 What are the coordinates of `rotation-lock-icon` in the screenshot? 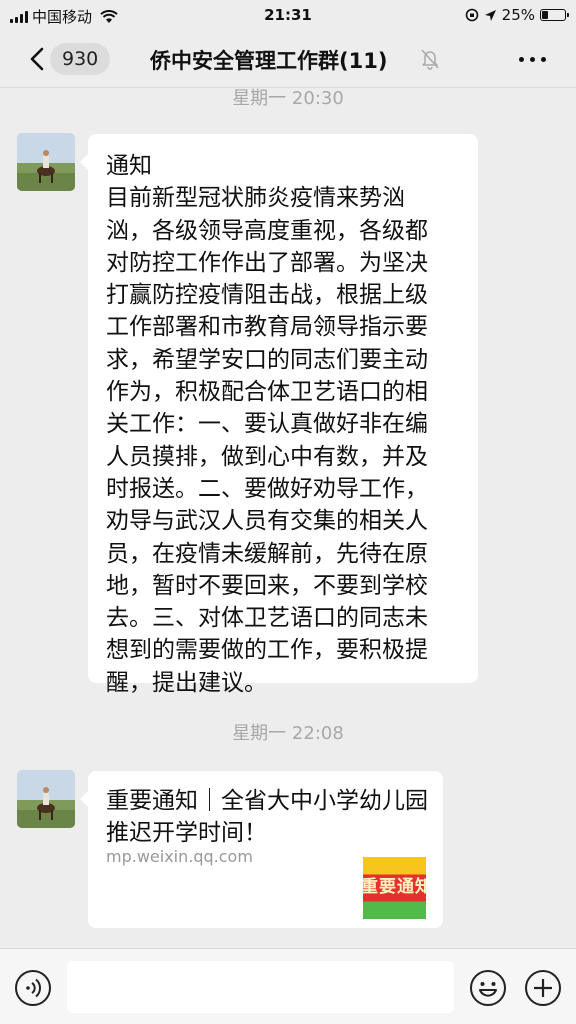 It's located at (471, 15).